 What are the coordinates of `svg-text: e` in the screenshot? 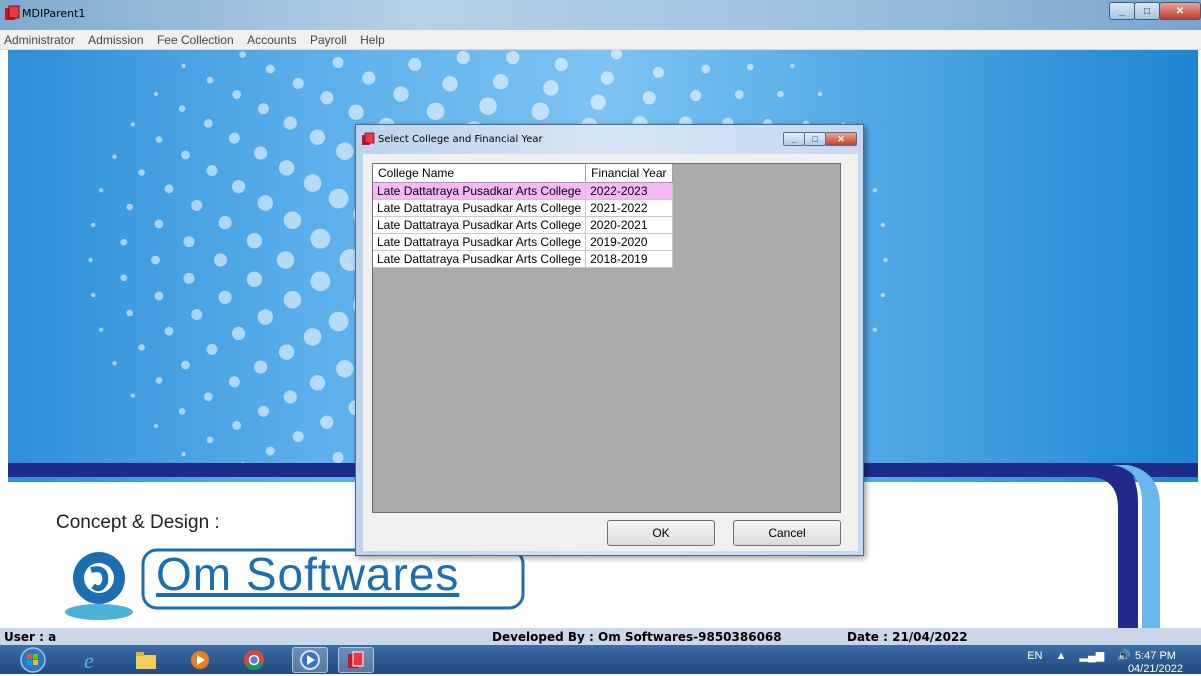 It's located at (89, 660).